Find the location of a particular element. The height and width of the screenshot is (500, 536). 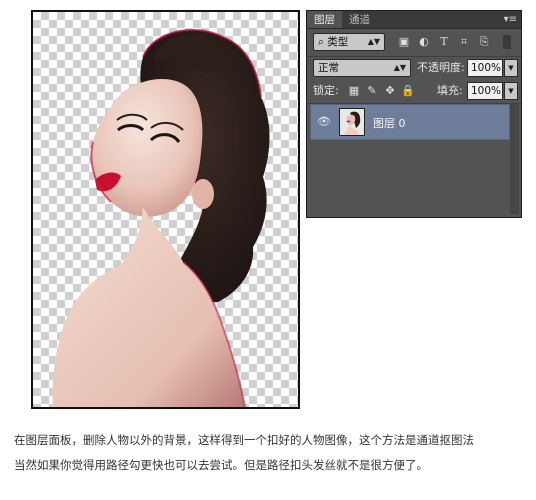

lock-all-icon: 🔒 is located at coordinates (408, 91).